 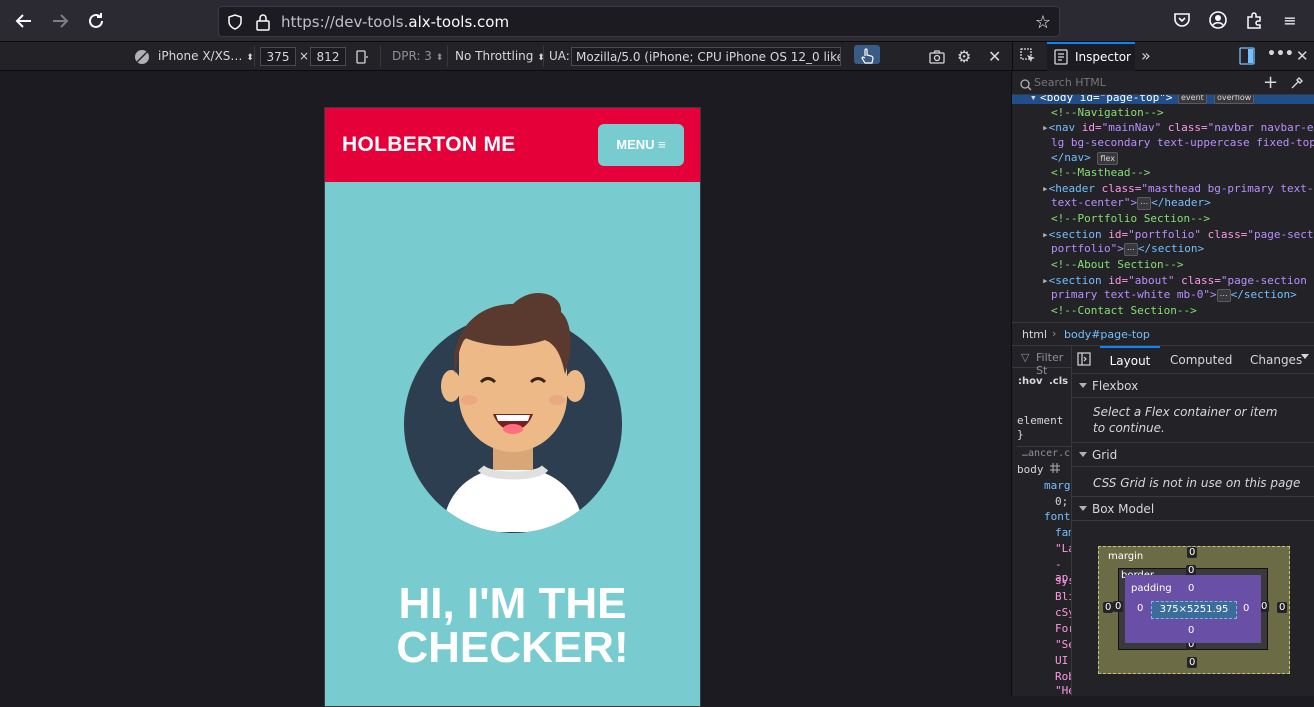 I want to click on rotate-icon, so click(x=363, y=56).